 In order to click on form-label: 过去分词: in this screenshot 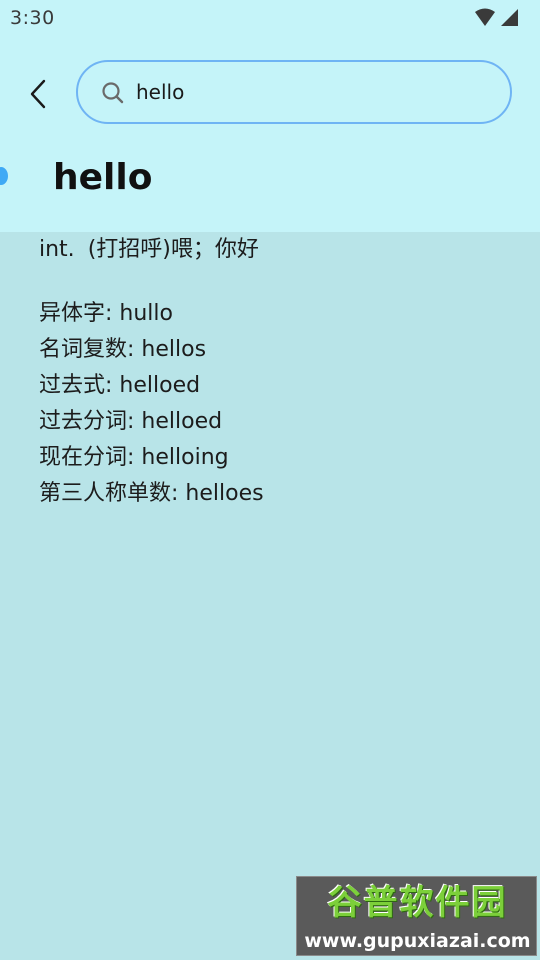, I will do `click(87, 421)`.